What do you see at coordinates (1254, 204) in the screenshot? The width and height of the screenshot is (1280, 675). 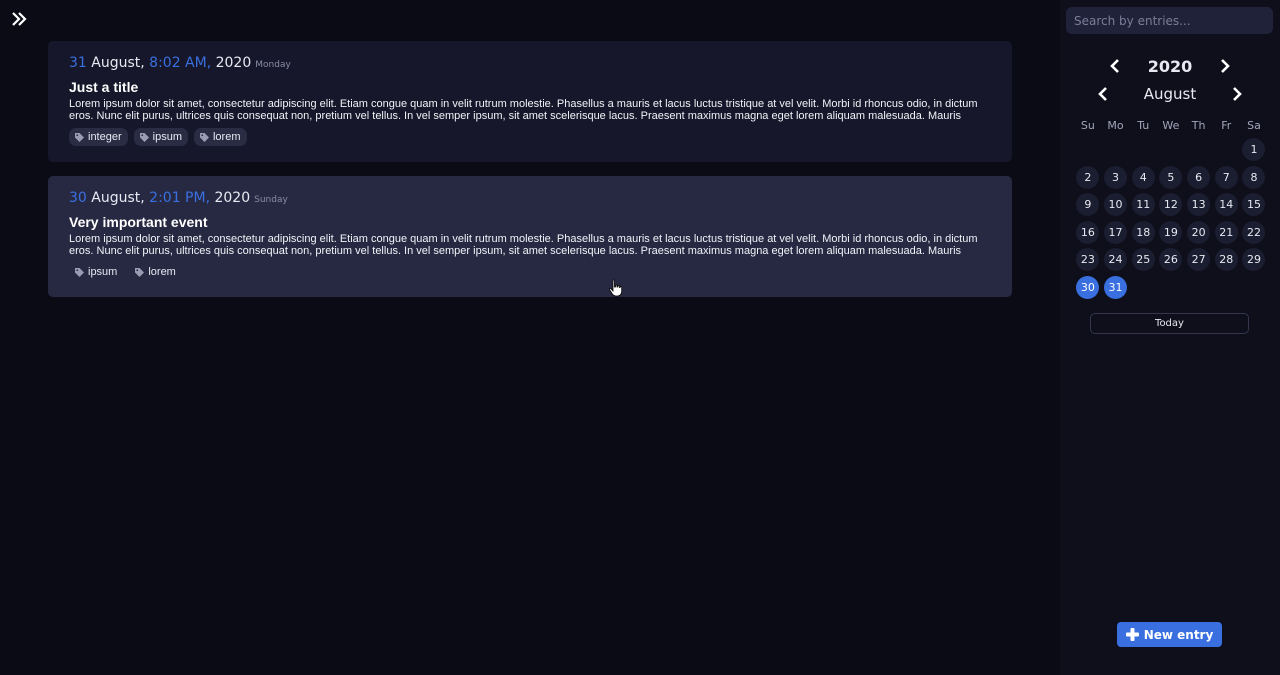 I see `calendar-day: 15` at bounding box center [1254, 204].